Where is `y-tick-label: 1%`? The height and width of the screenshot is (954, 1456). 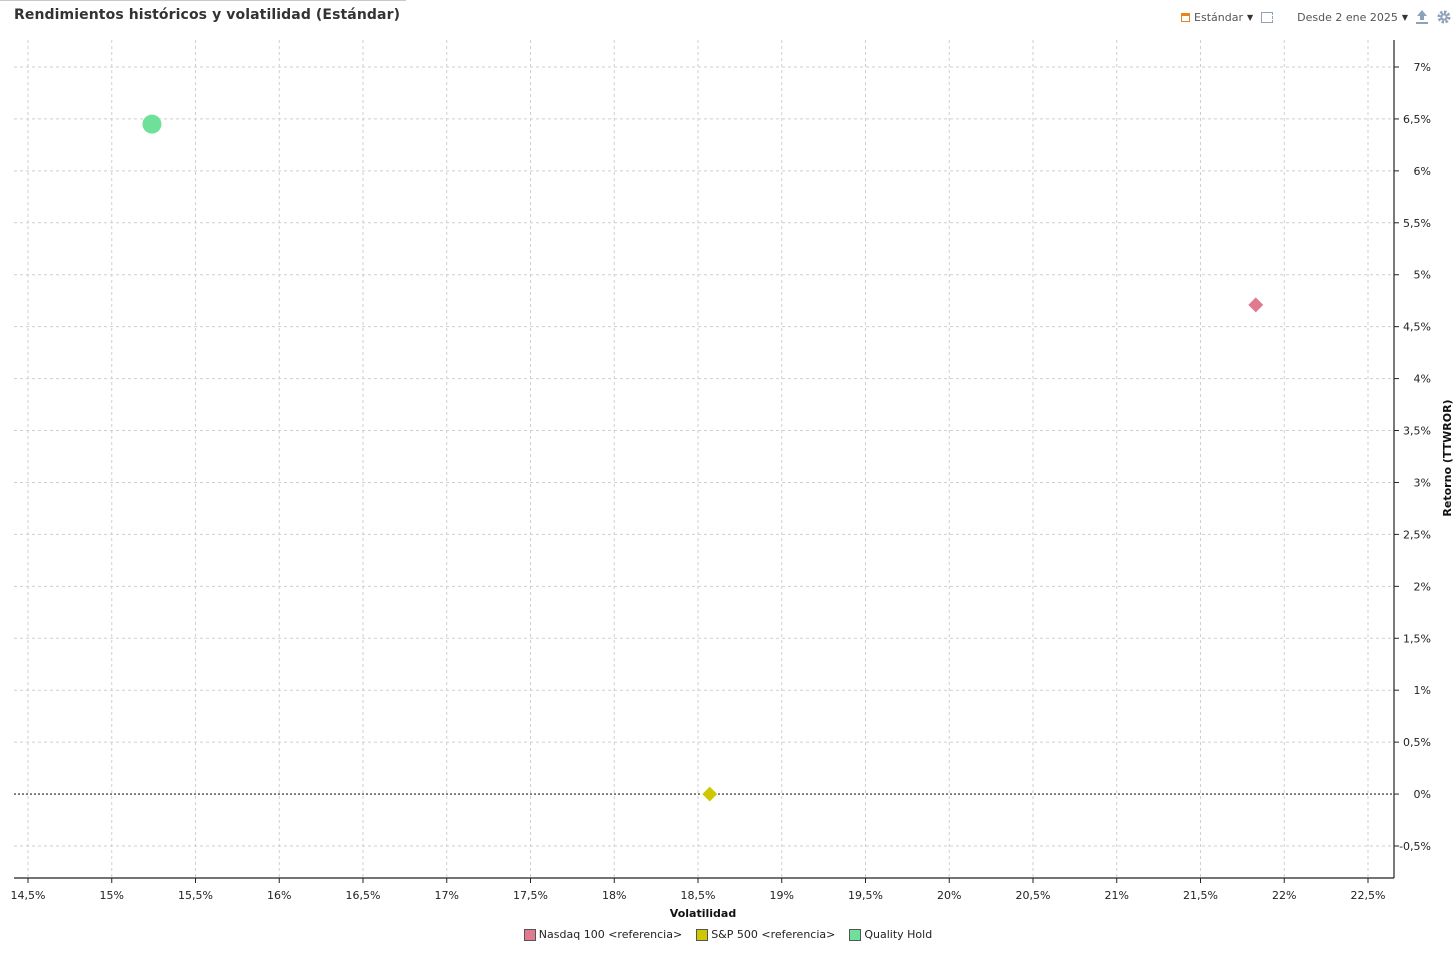
y-tick-label: 1% is located at coordinates (1422, 690).